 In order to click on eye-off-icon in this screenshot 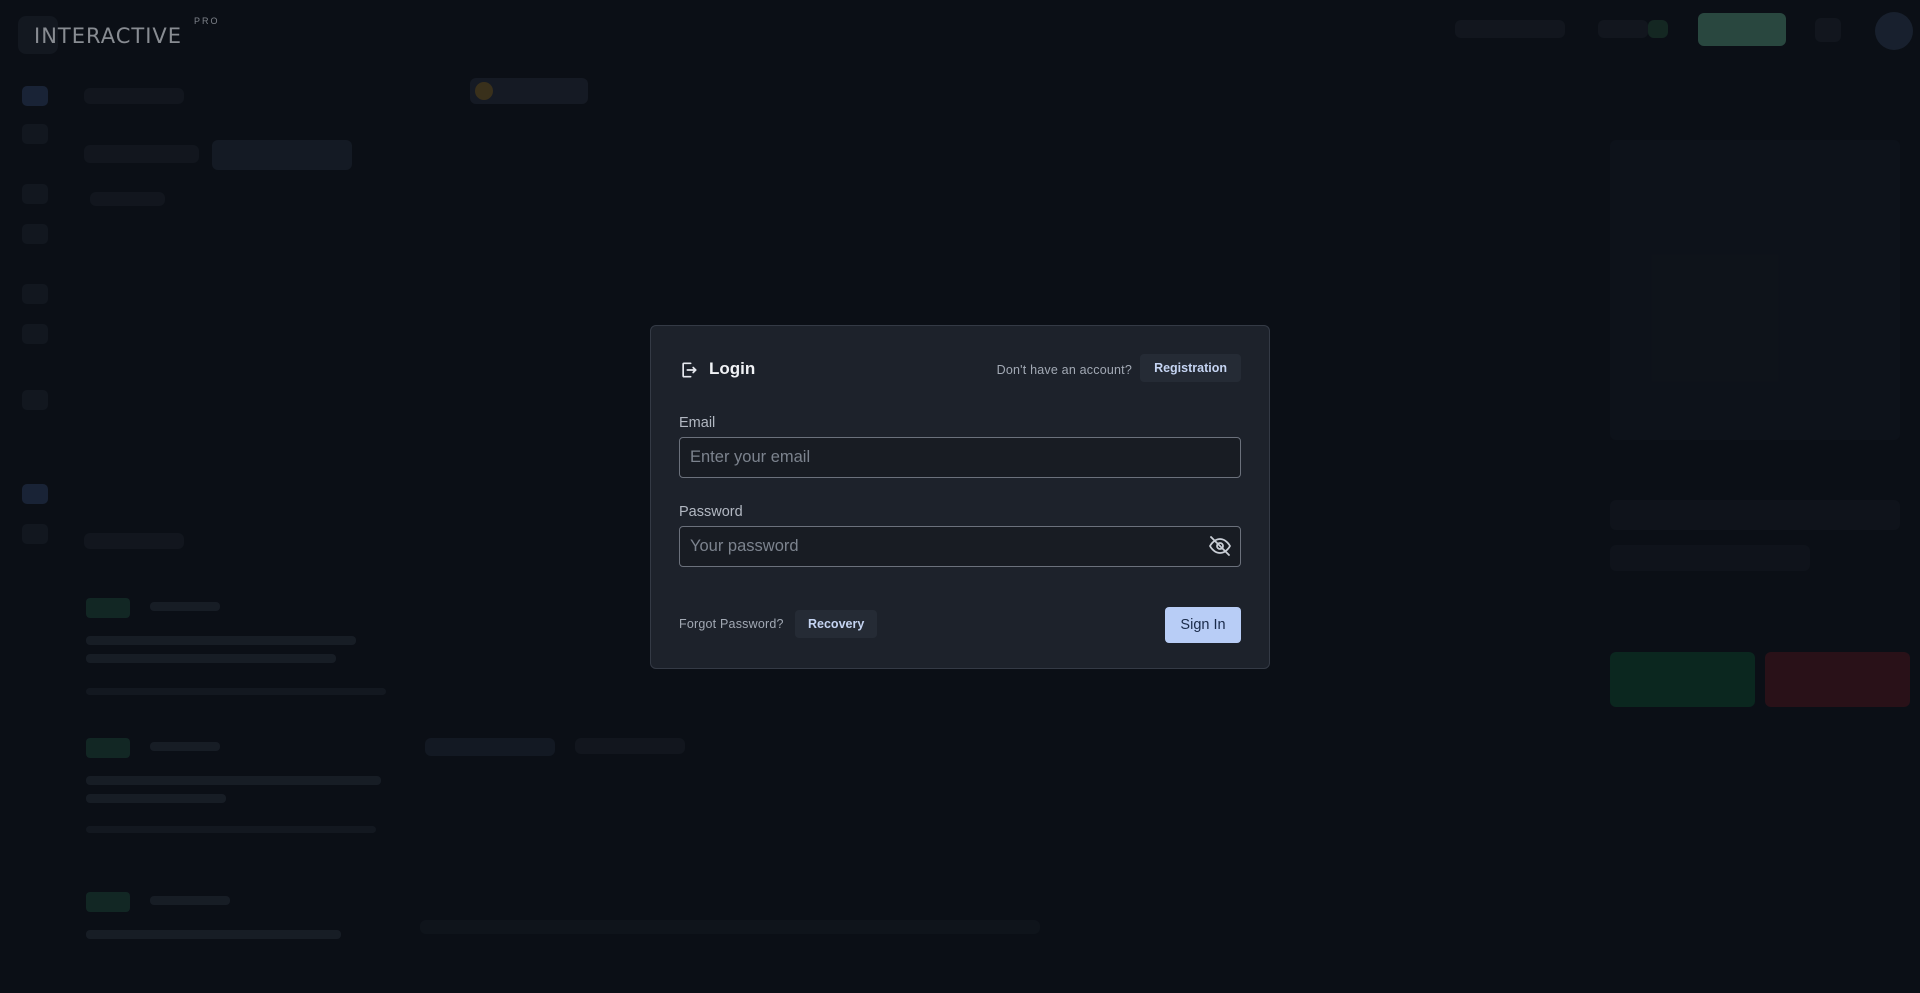, I will do `click(1220, 546)`.